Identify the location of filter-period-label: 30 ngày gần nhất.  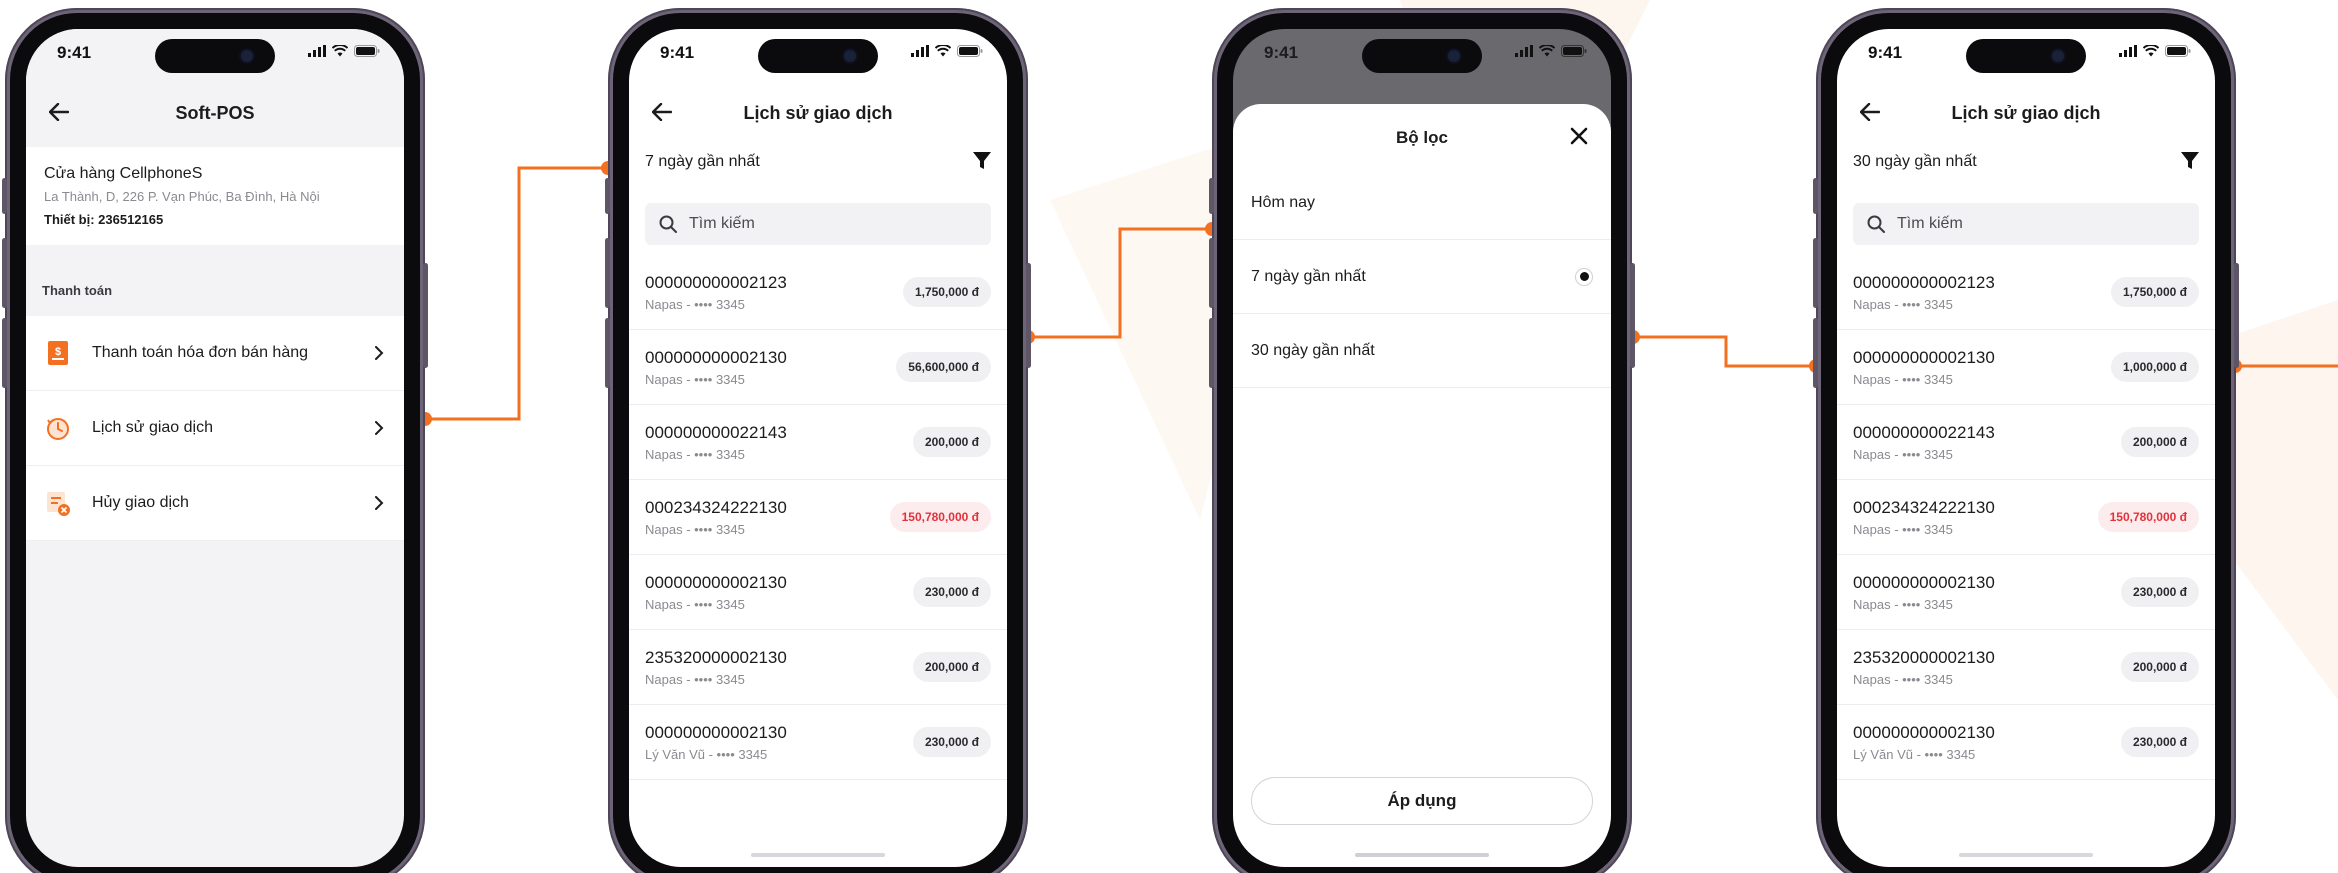
(1915, 161).